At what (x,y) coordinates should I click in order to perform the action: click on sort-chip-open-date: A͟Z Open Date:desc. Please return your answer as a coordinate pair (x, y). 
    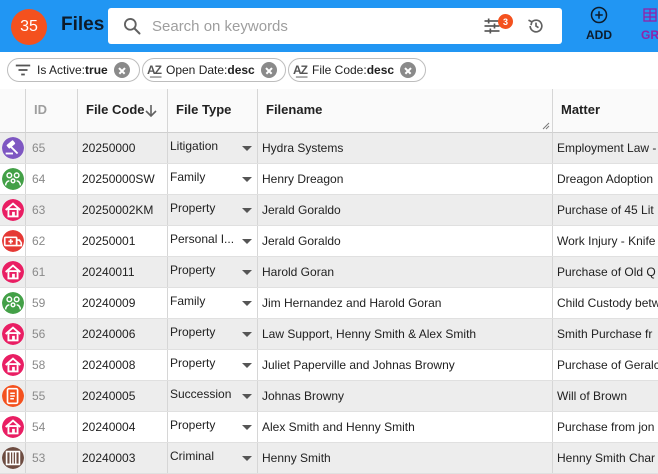
    Looking at the image, I should click on (214, 70).